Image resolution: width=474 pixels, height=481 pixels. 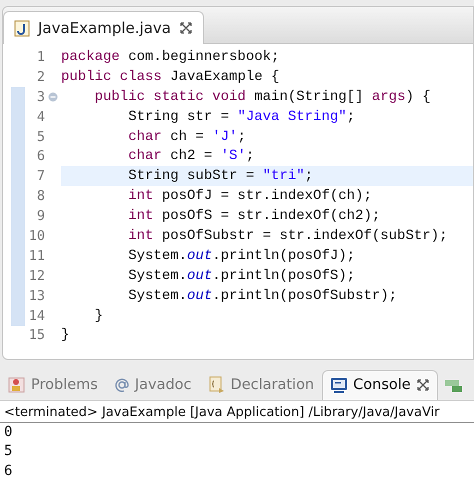 I want to click on declaration-icon, so click(x=217, y=385).